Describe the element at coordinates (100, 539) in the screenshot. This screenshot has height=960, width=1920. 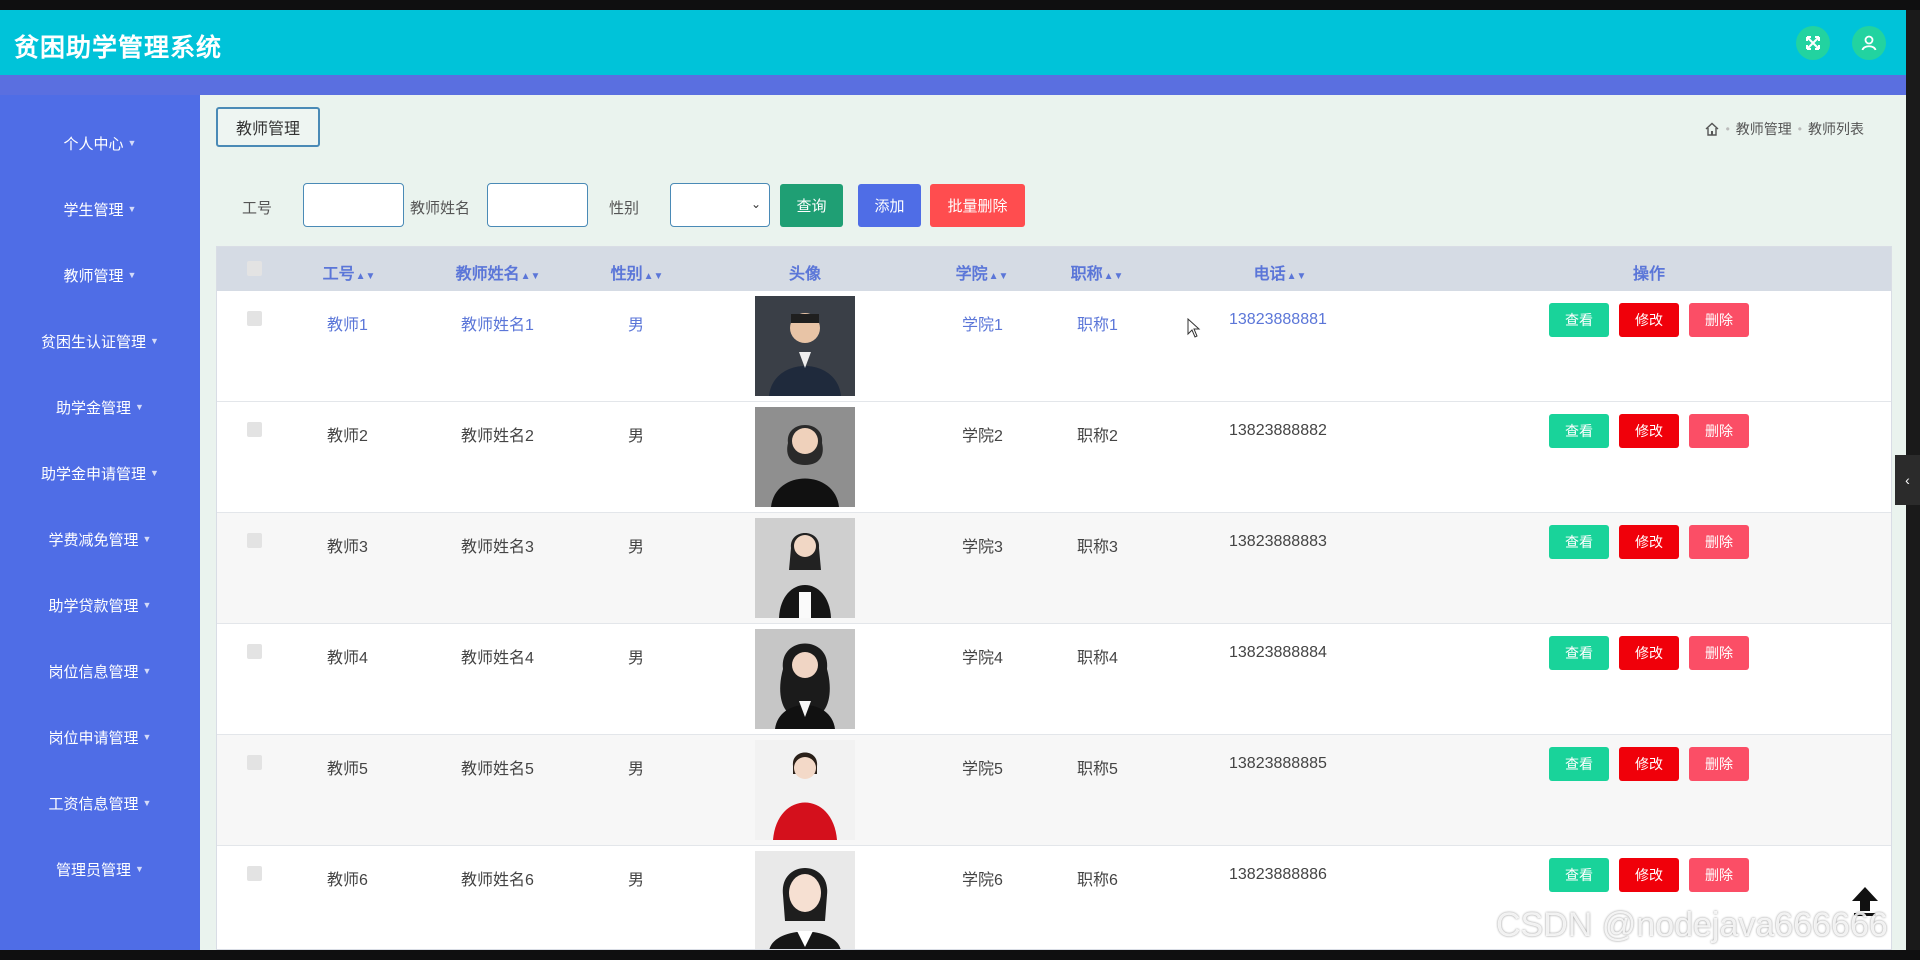
I see `sidebar-item-tuition-waiver: 学费减免管理 ▼` at that location.